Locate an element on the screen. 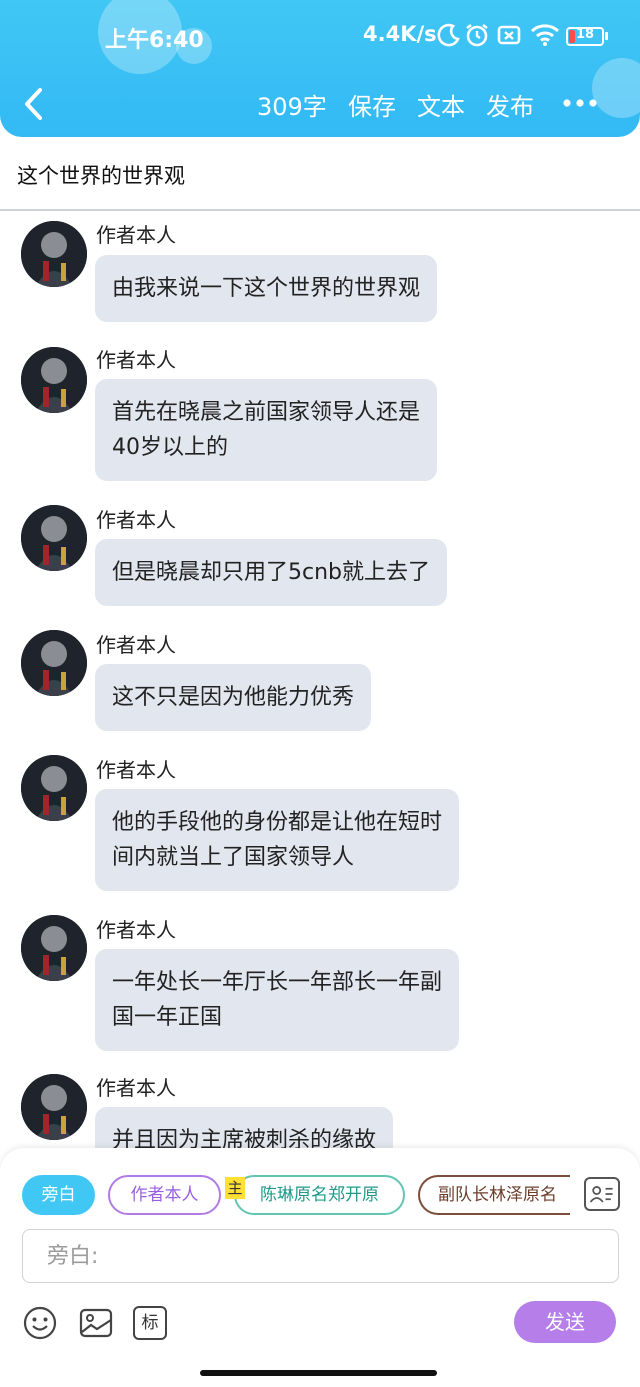 This screenshot has width=640, height=1387. status-bar: 上午6:40 4.4K/s 18 is located at coordinates (320, 37).